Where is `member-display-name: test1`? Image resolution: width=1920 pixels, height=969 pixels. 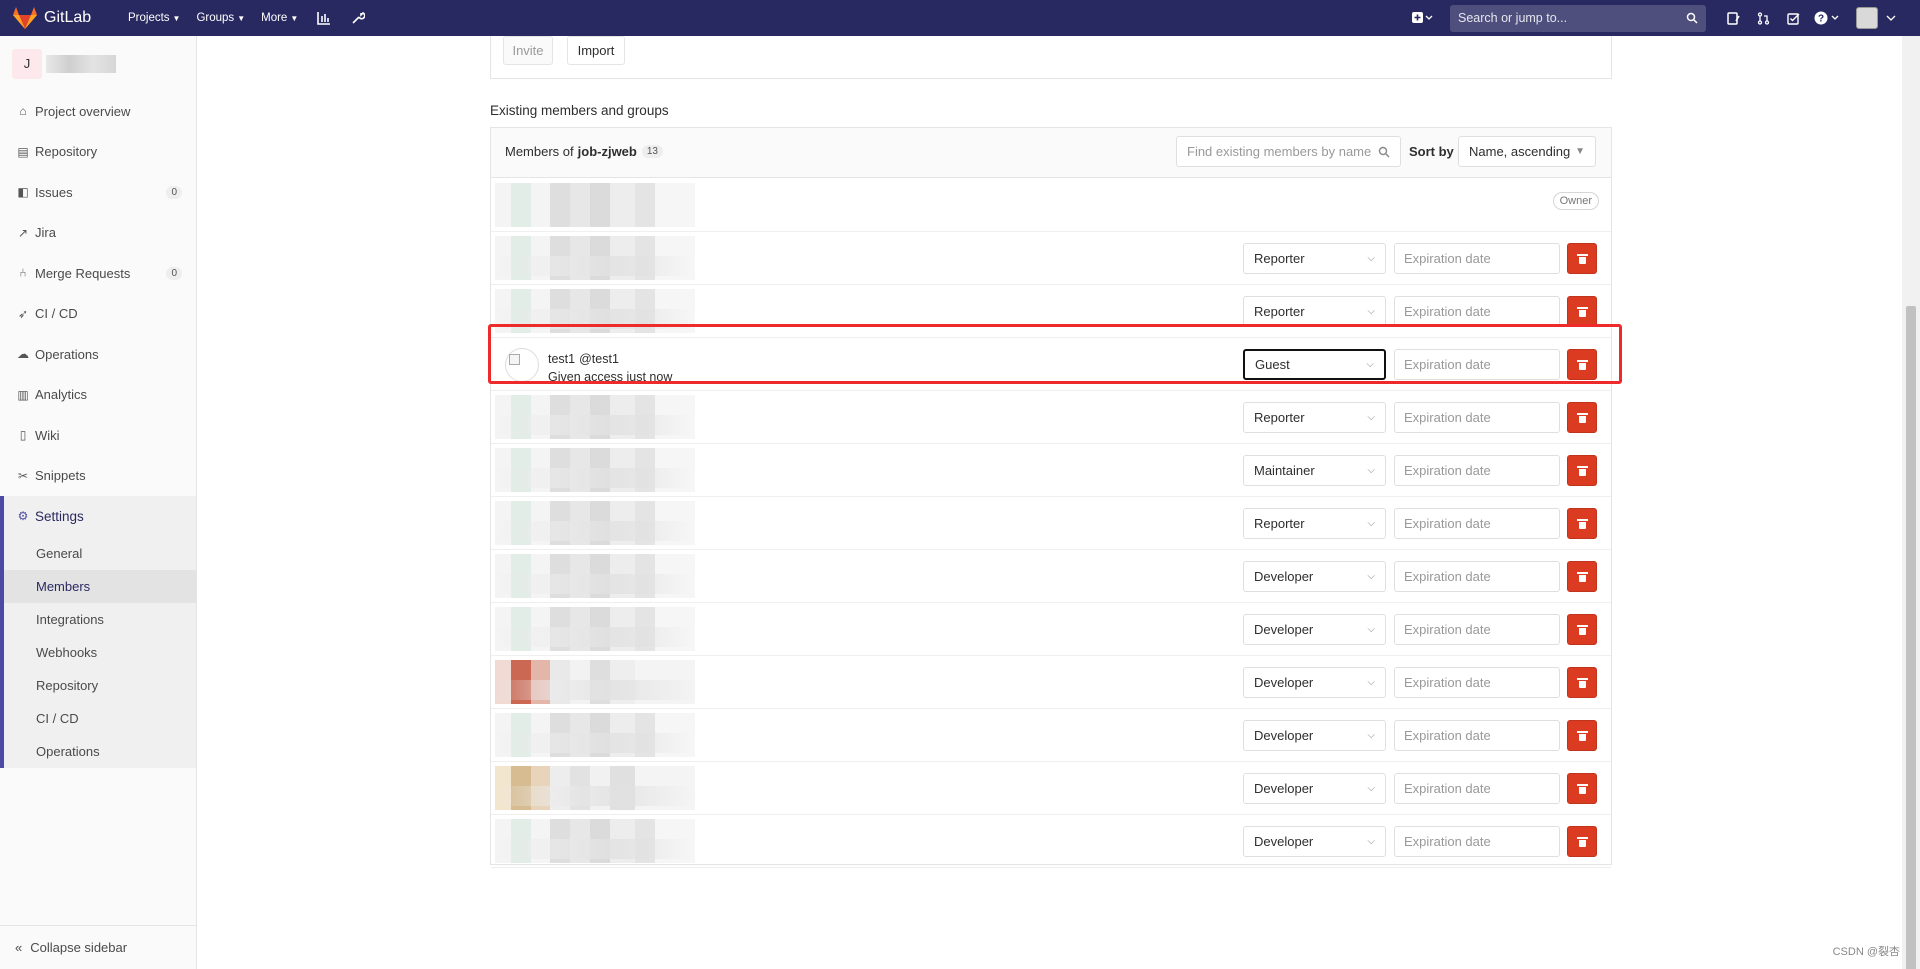
member-display-name: test1 is located at coordinates (562, 359).